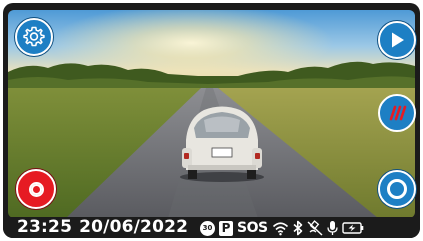 The width and height of the screenshot is (423, 241). Describe the element at coordinates (207, 228) in the screenshot. I see `speed-limit-icon: 30` at that location.